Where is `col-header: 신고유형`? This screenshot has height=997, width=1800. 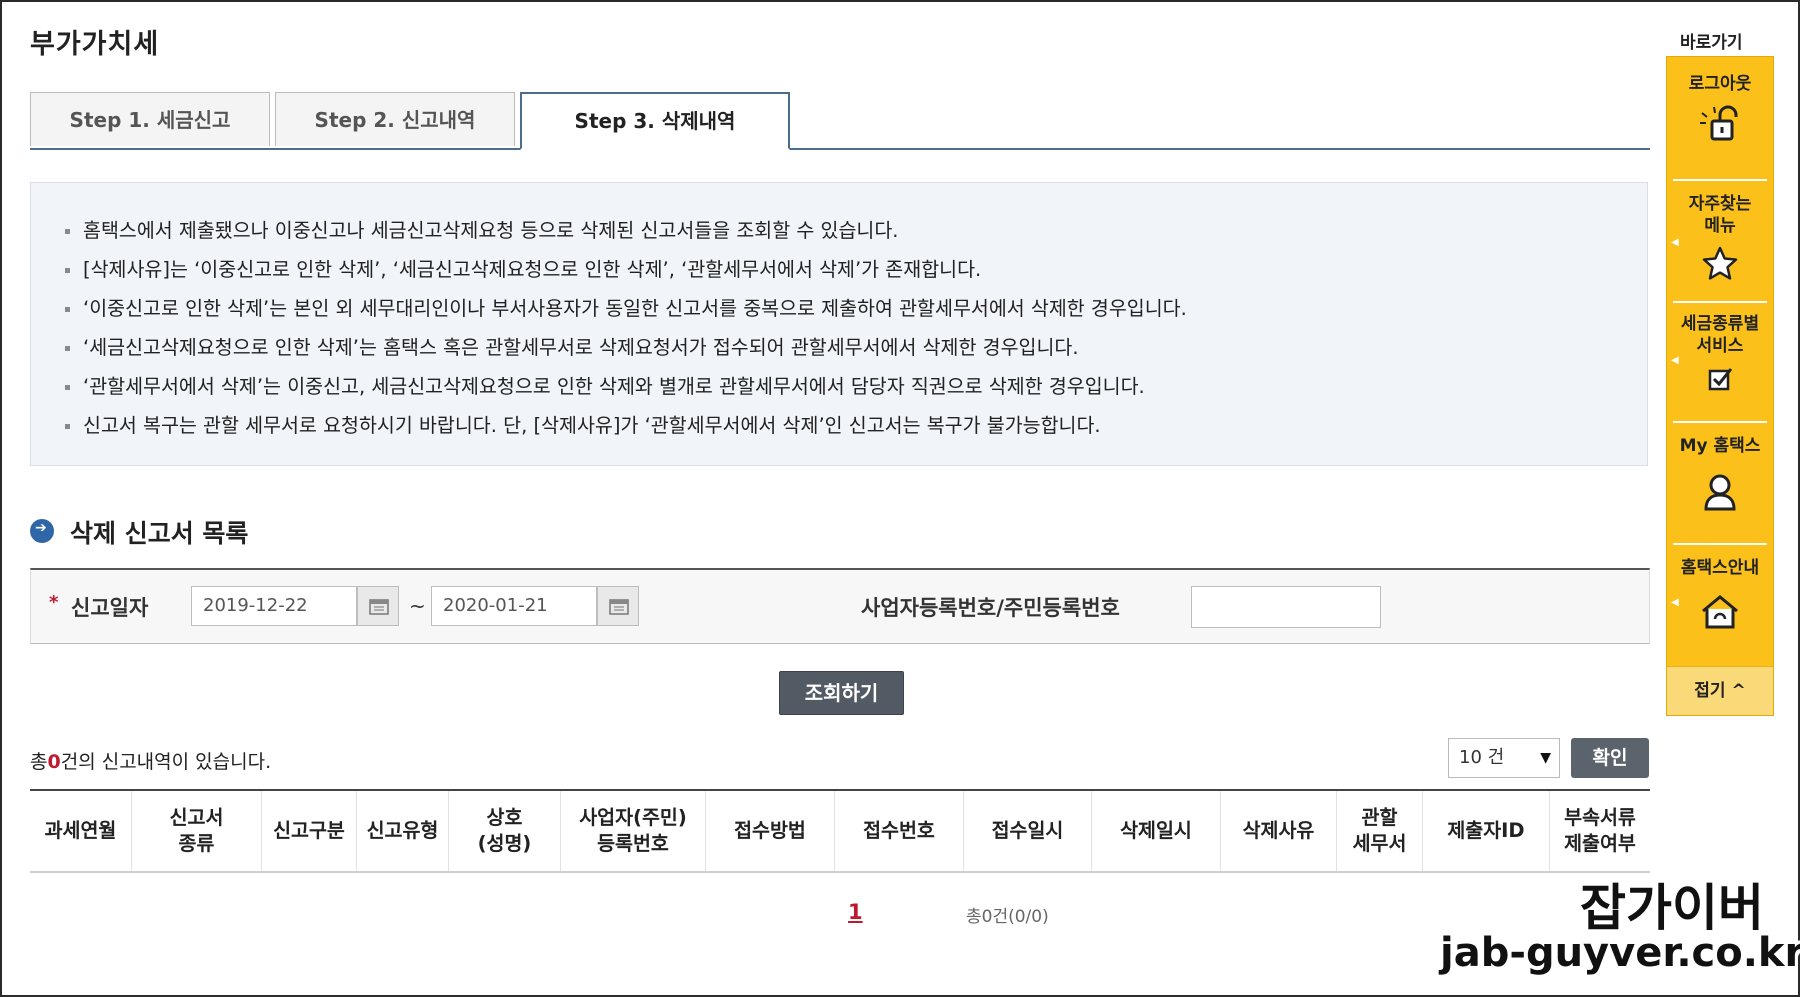
col-header: 신고유형 is located at coordinates (403, 831).